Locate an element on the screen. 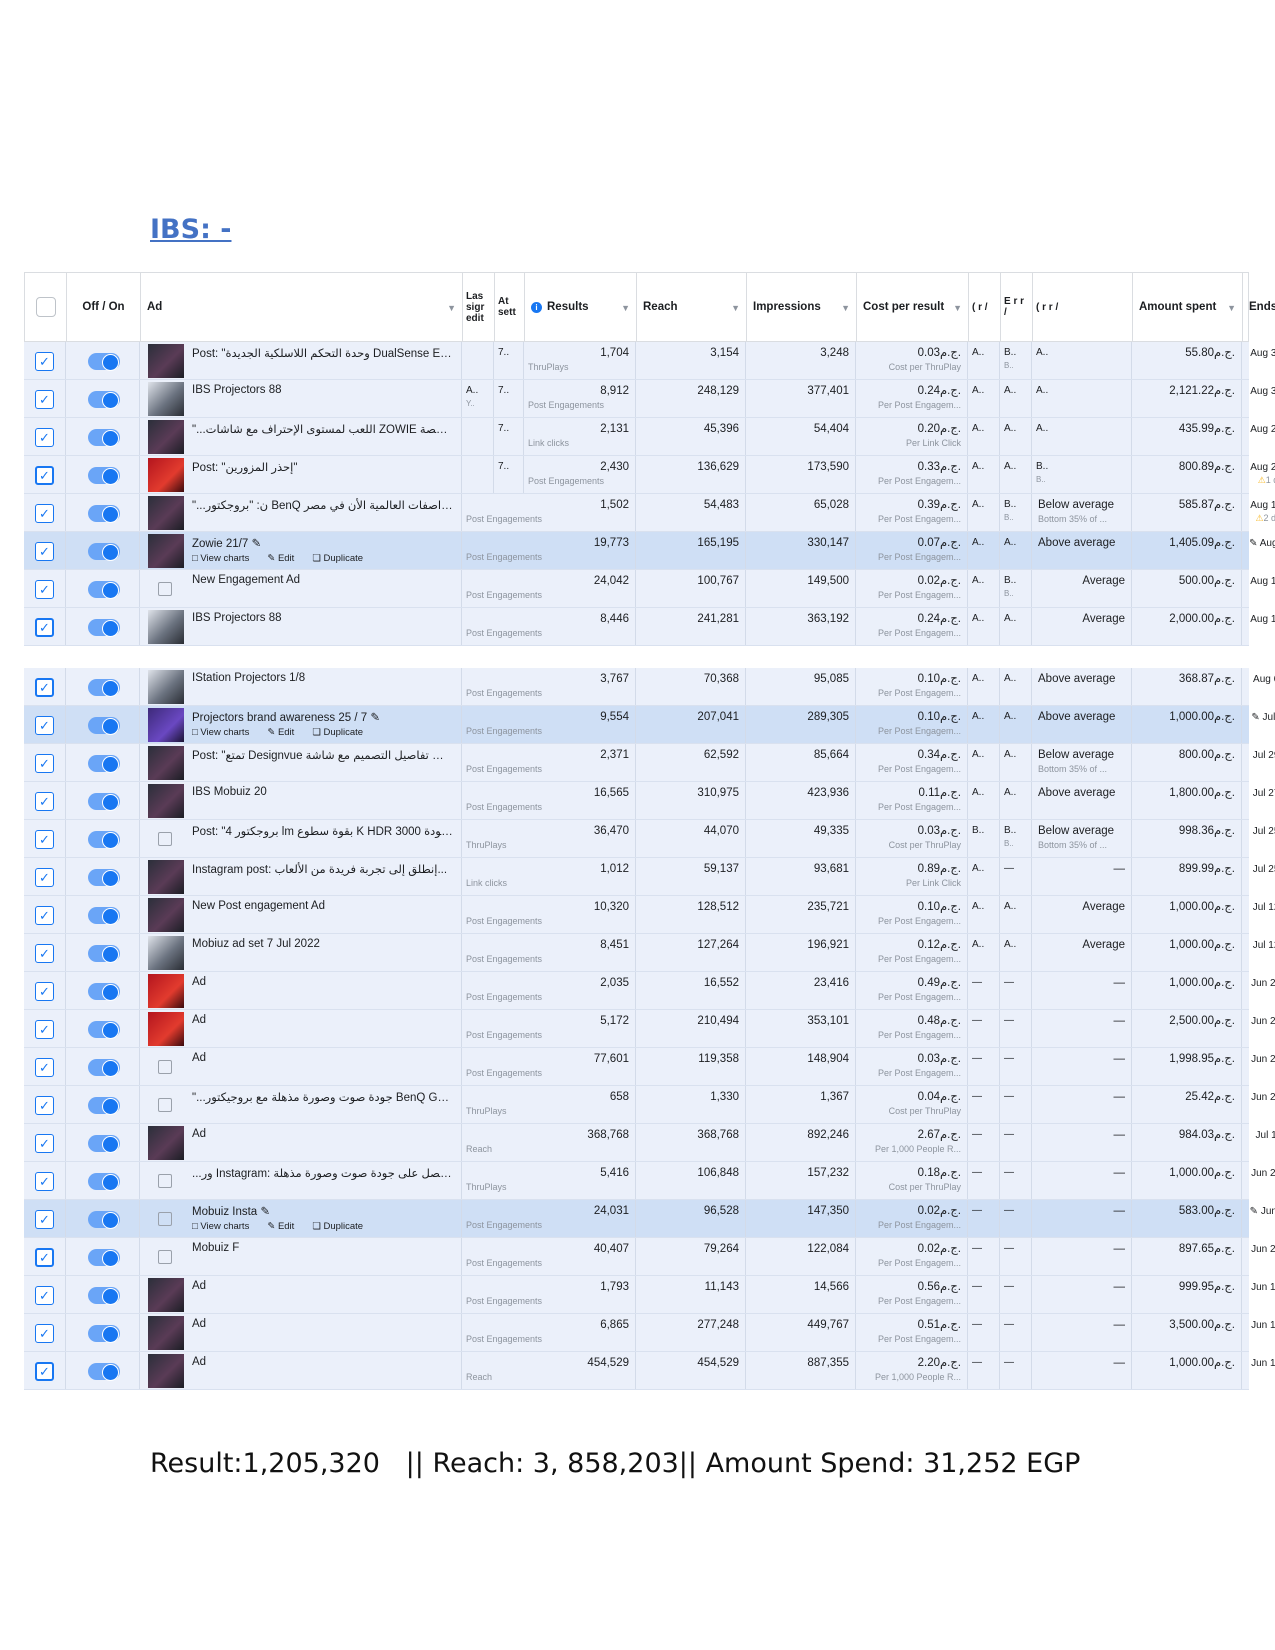 This screenshot has height=1650, width=1275. ad-name: IBS Projectors 88 is located at coordinates (323, 390).